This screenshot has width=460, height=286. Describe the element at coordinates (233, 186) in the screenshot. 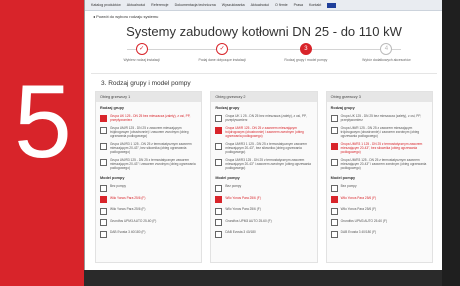

I see `pump-option-label: Bez pompy` at that location.